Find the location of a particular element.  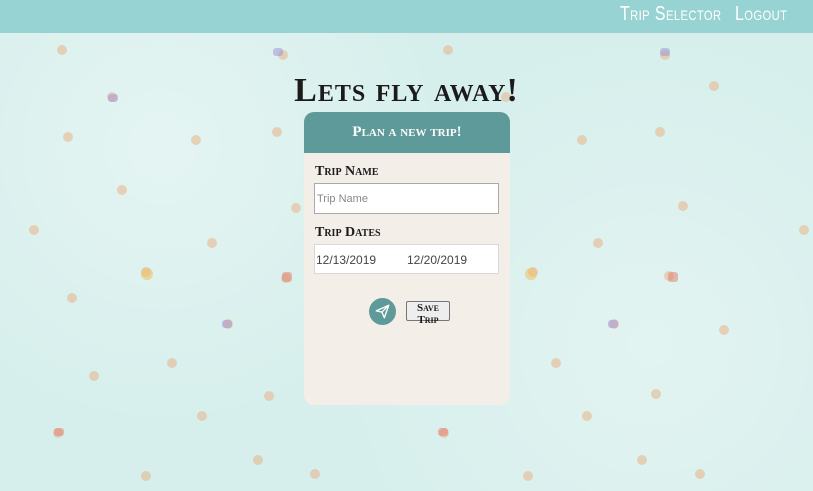

top-navbar: Trip Selector Logout is located at coordinates (406, 16).